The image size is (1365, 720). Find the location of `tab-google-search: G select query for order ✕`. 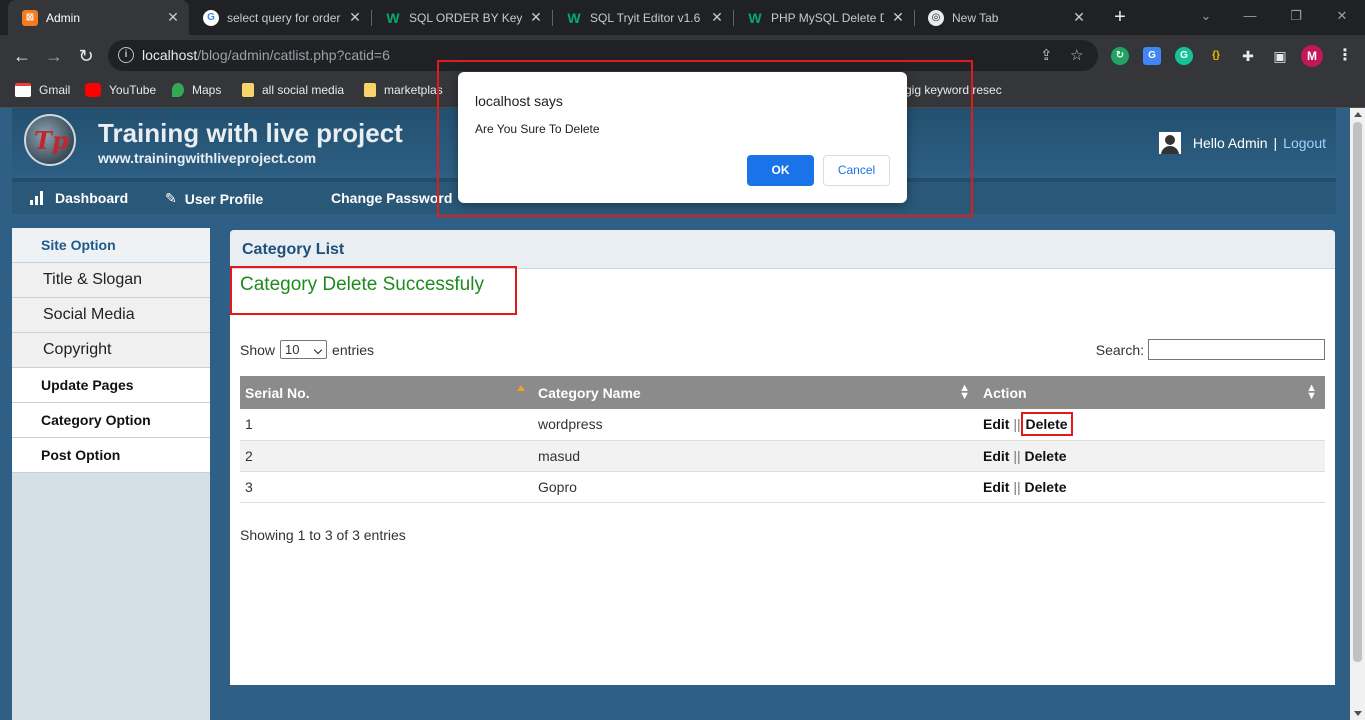

tab-google-search: G select query for order ✕ is located at coordinates (280, 17).